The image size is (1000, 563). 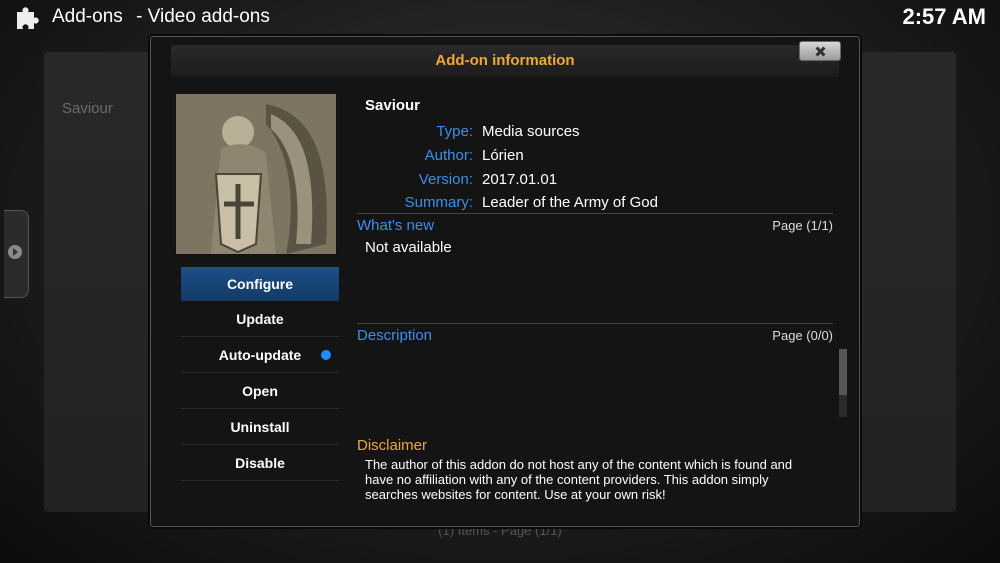 I want to click on author-row: Author: Lórien, so click(x=585, y=155).